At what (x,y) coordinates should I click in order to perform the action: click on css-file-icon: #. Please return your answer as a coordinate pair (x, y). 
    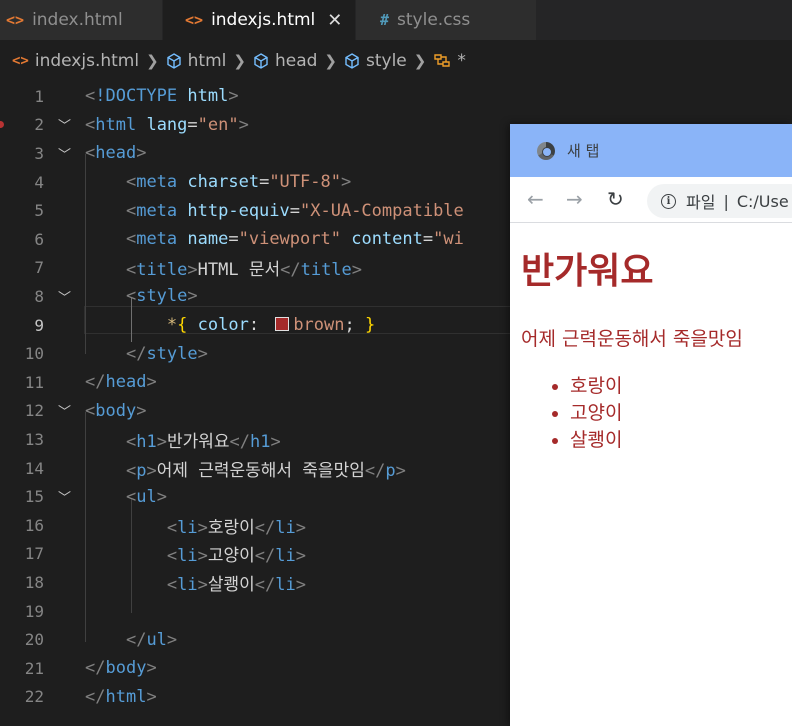
    Looking at the image, I should click on (385, 20).